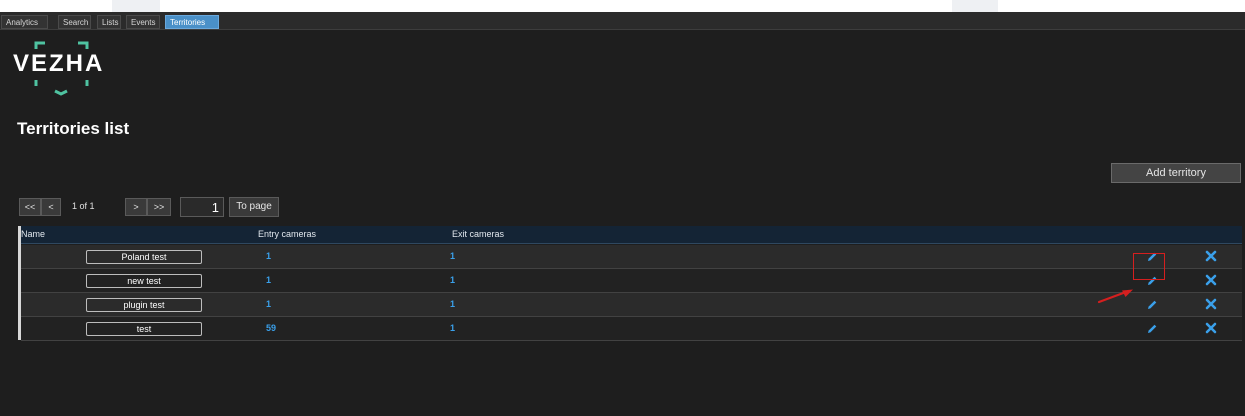 Image resolution: width=1245 pixels, height=416 pixels. Describe the element at coordinates (30, 207) in the screenshot. I see `first-page-button: <<` at that location.